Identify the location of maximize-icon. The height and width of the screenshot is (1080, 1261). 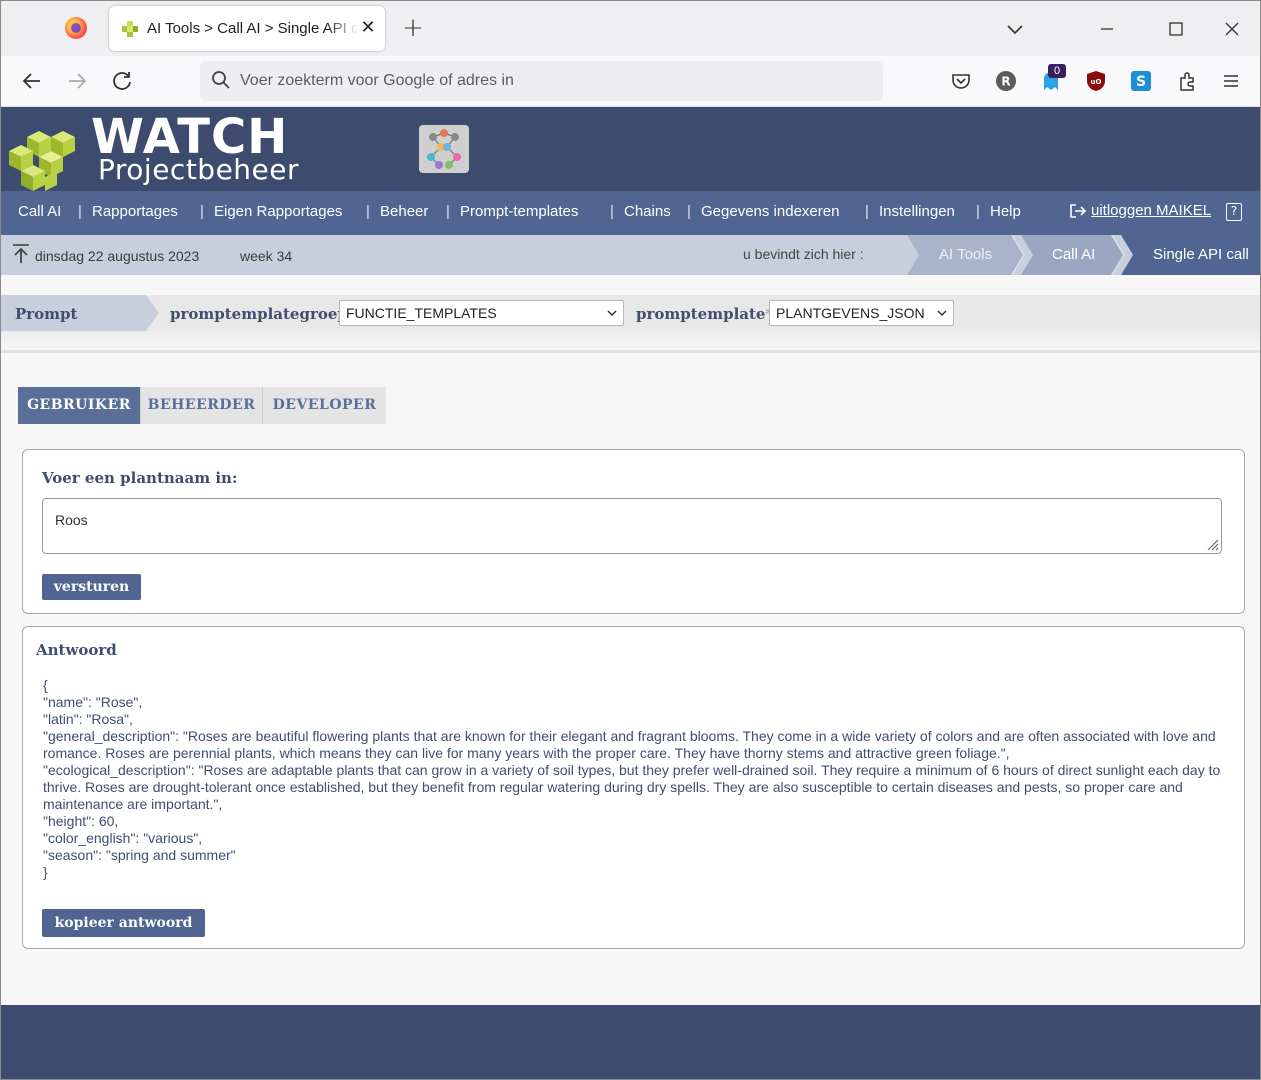
(1176, 29).